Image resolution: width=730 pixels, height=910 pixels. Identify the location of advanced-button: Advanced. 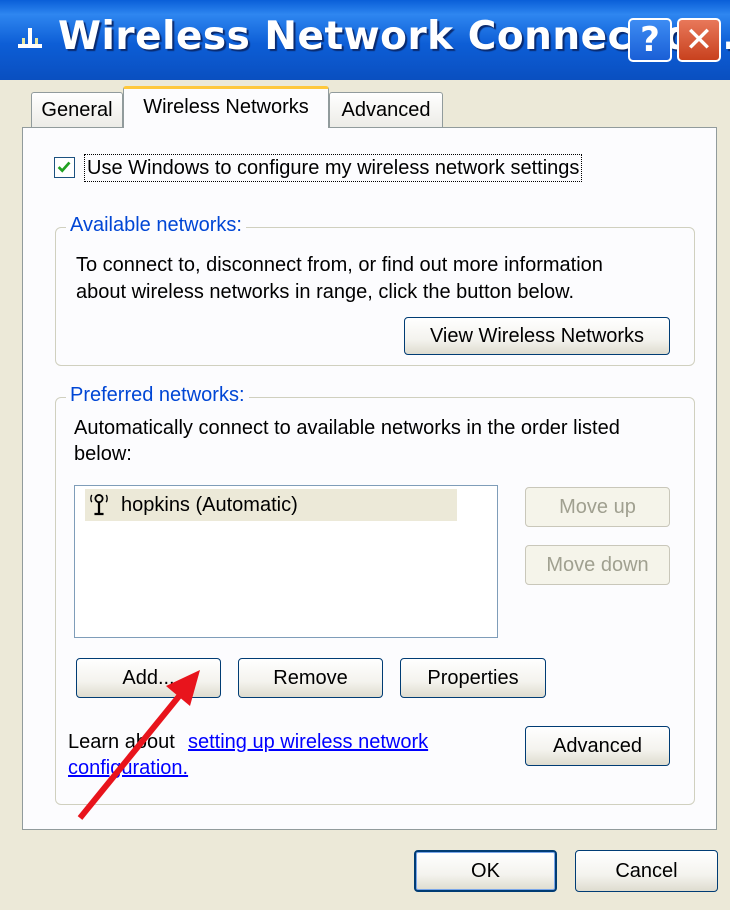
(597, 746).